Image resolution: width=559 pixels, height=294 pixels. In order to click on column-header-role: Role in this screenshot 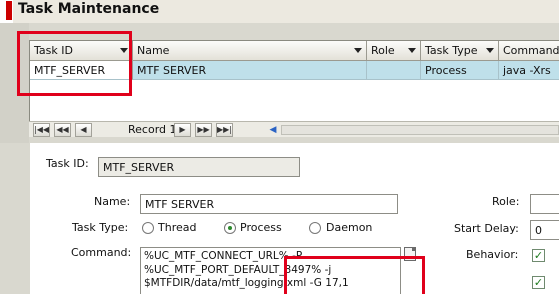, I will do `click(394, 51)`.